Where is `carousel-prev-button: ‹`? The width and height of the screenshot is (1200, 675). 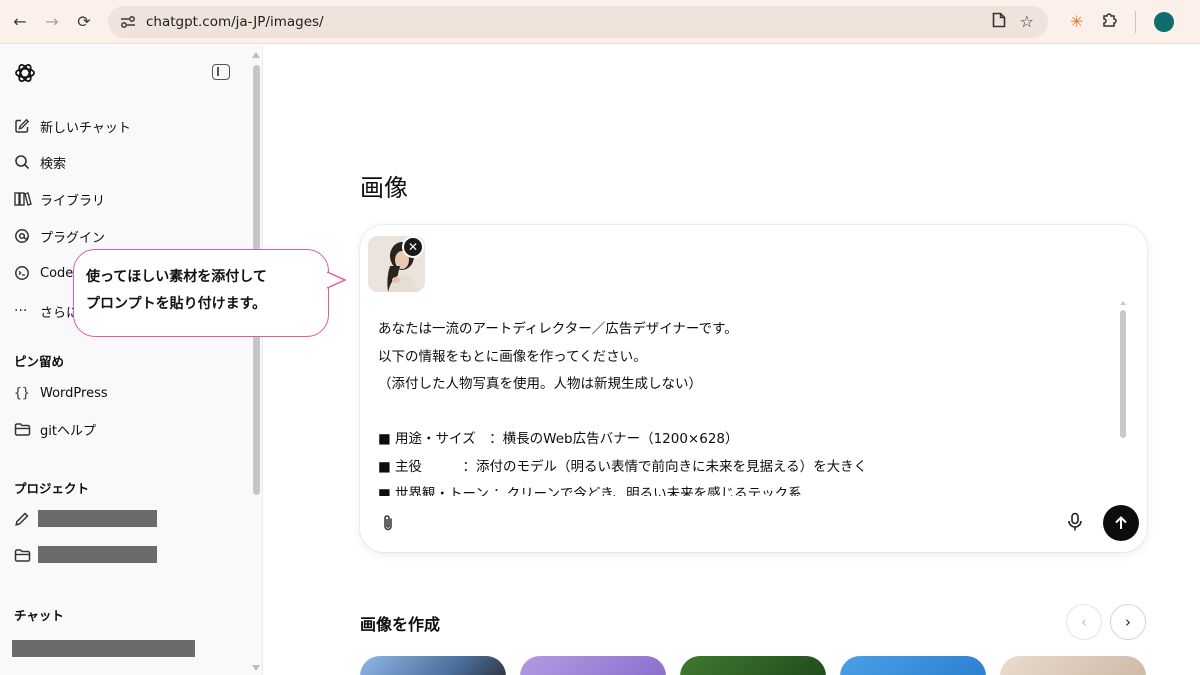
carousel-prev-button: ‹ is located at coordinates (1084, 622).